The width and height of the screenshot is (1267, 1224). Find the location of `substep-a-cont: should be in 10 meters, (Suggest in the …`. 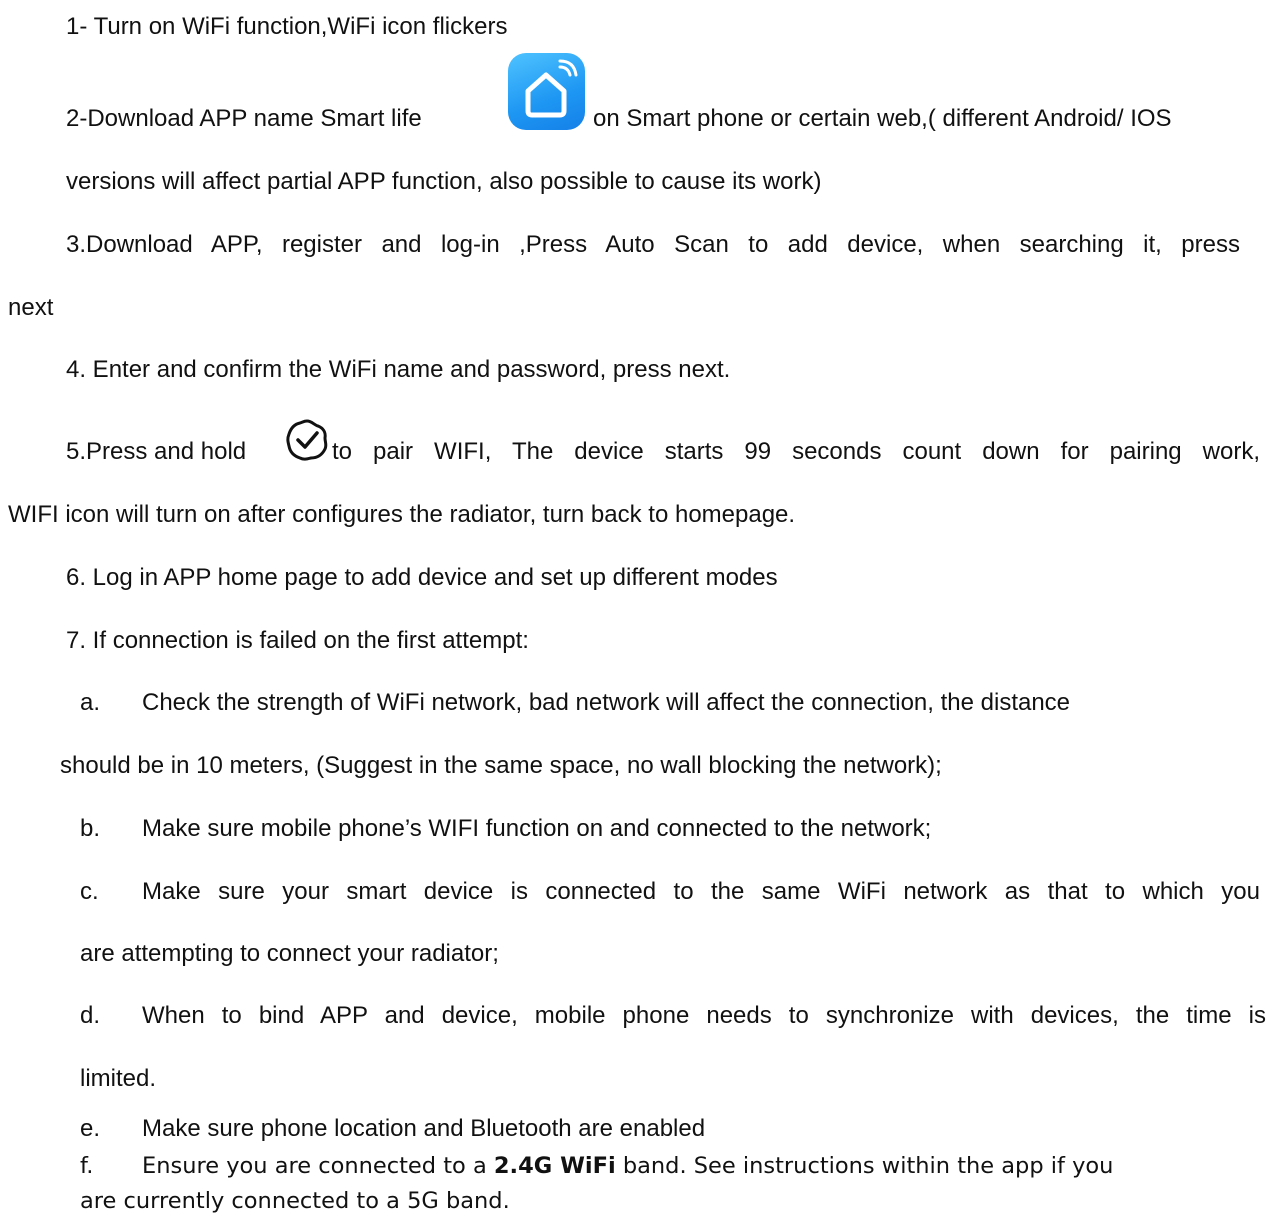

substep-a-cont: should be in 10 meters, (Suggest in the … is located at coordinates (501, 766).